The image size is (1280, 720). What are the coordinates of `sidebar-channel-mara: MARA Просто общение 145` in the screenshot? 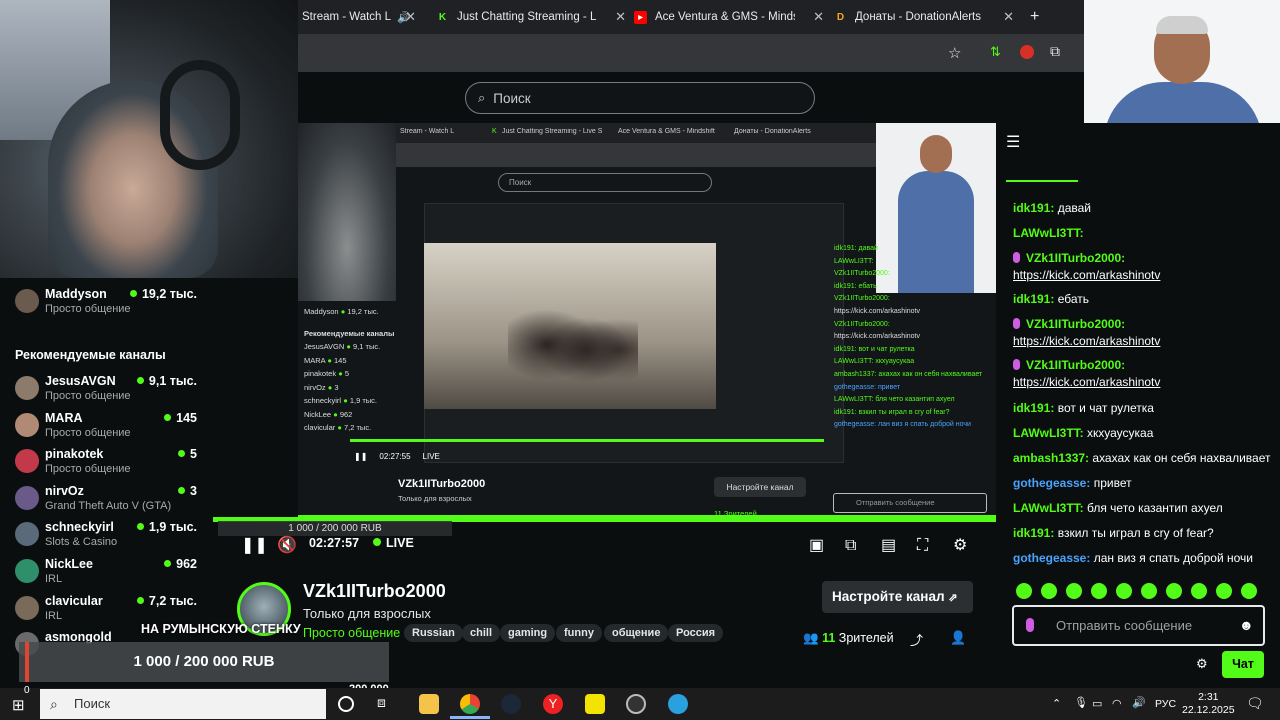 It's located at (110, 427).